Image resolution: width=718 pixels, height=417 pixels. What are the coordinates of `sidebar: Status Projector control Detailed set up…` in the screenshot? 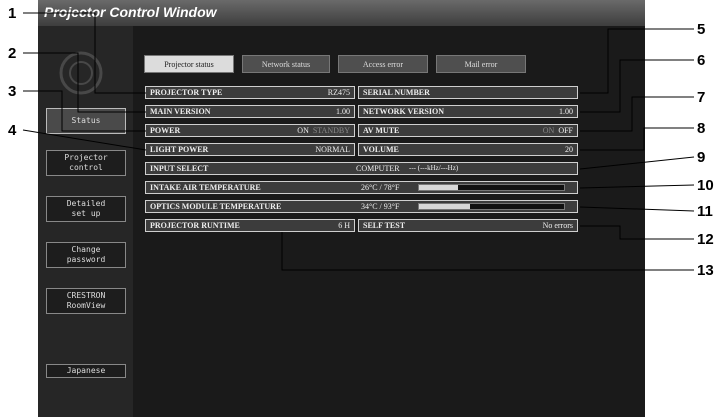 It's located at (85, 221).